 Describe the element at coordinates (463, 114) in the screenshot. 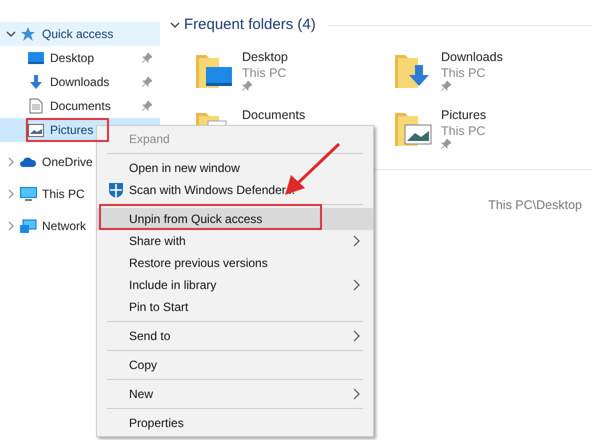

I see `folder-name: Pictures` at that location.